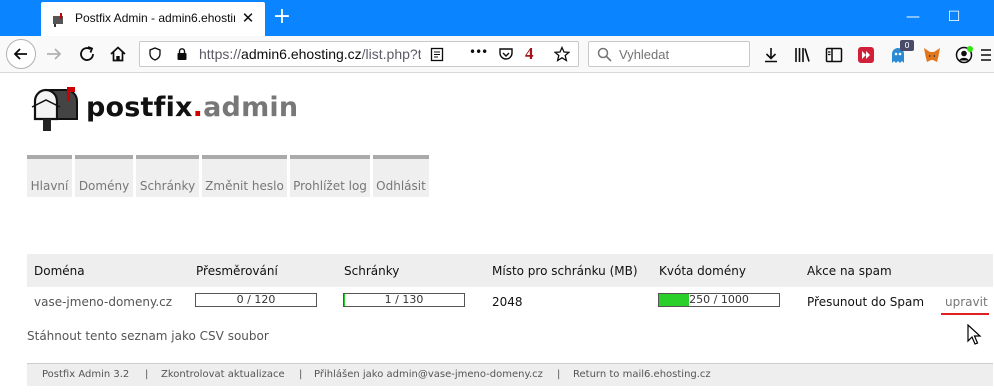 The width and height of the screenshot is (994, 392). Describe the element at coordinates (330, 176) in the screenshot. I see `menu-item-prohlizet-log: Prohlížet log` at that location.